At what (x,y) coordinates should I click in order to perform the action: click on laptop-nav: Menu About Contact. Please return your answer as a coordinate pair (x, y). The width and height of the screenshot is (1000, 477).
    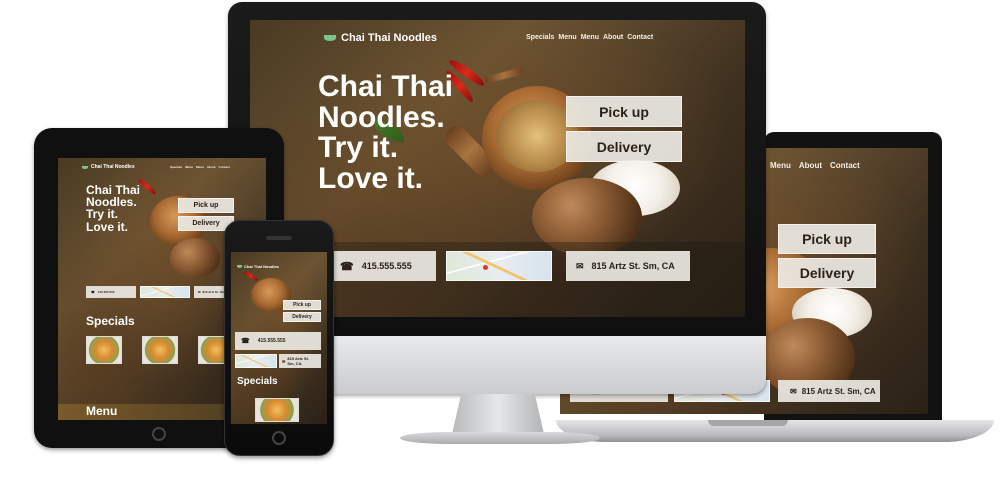
    Looking at the image, I should click on (815, 165).